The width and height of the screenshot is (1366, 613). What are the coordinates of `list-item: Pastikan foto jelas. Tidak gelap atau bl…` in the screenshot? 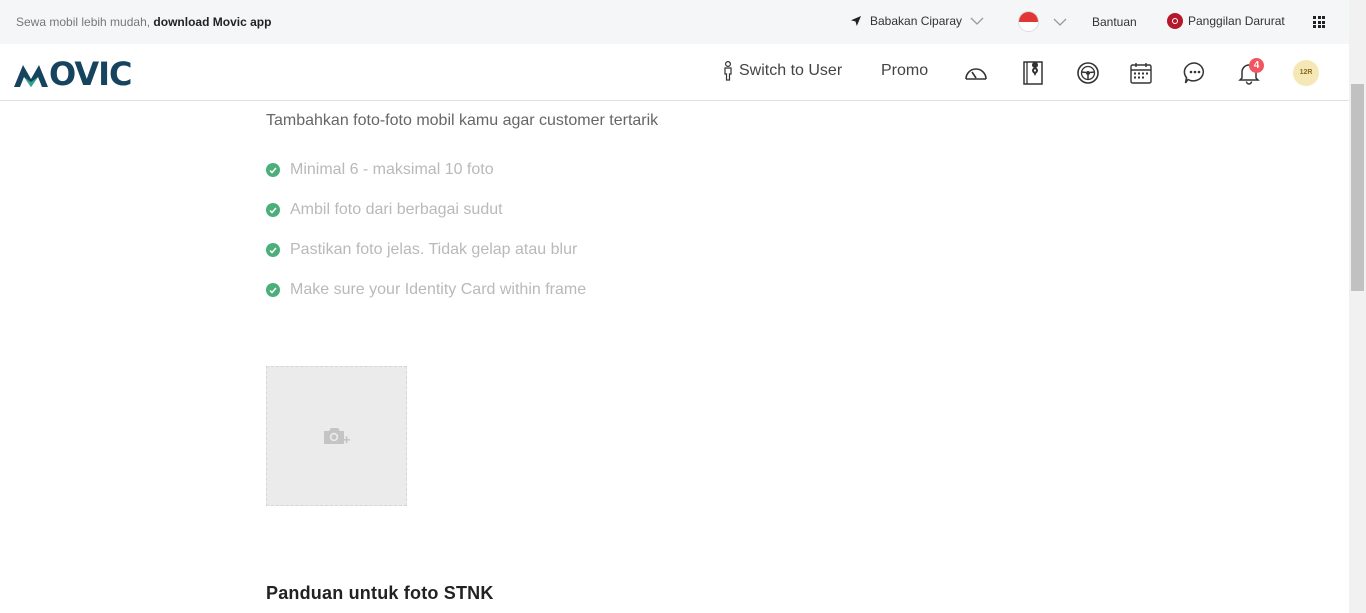 It's located at (426, 261).